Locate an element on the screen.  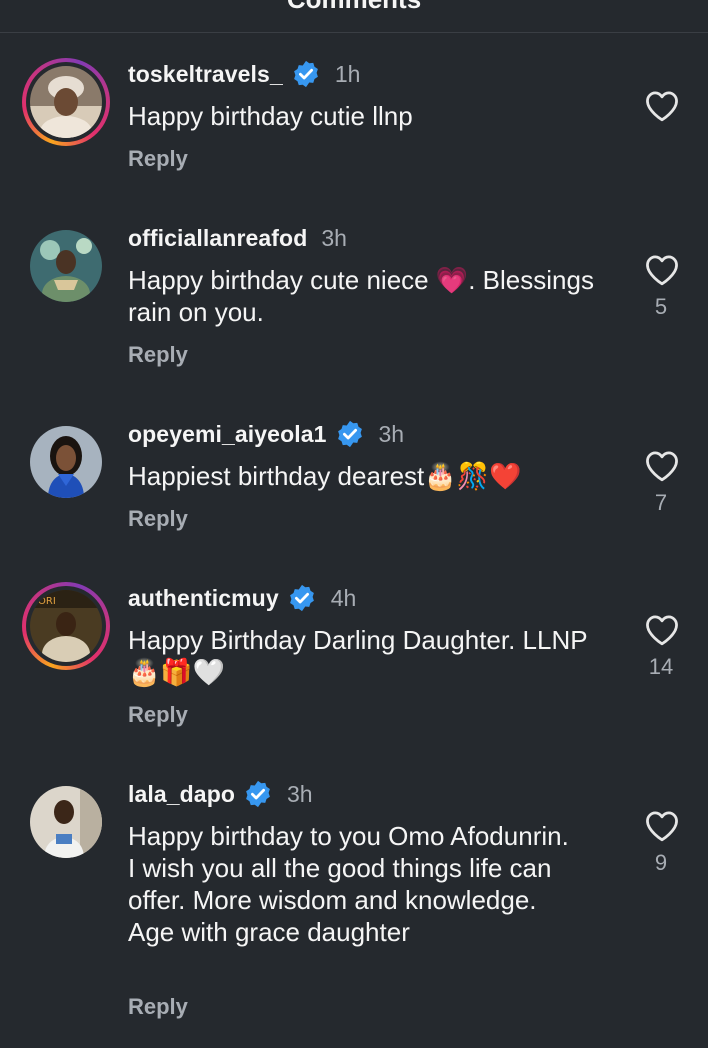
svg-text: ORI is located at coordinates (47, 601).